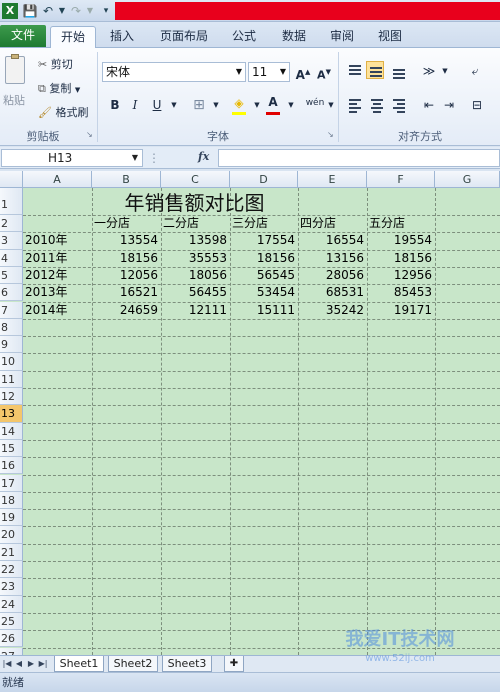 The height and width of the screenshot is (692, 500). I want to click on underline-icon: U, so click(157, 105).